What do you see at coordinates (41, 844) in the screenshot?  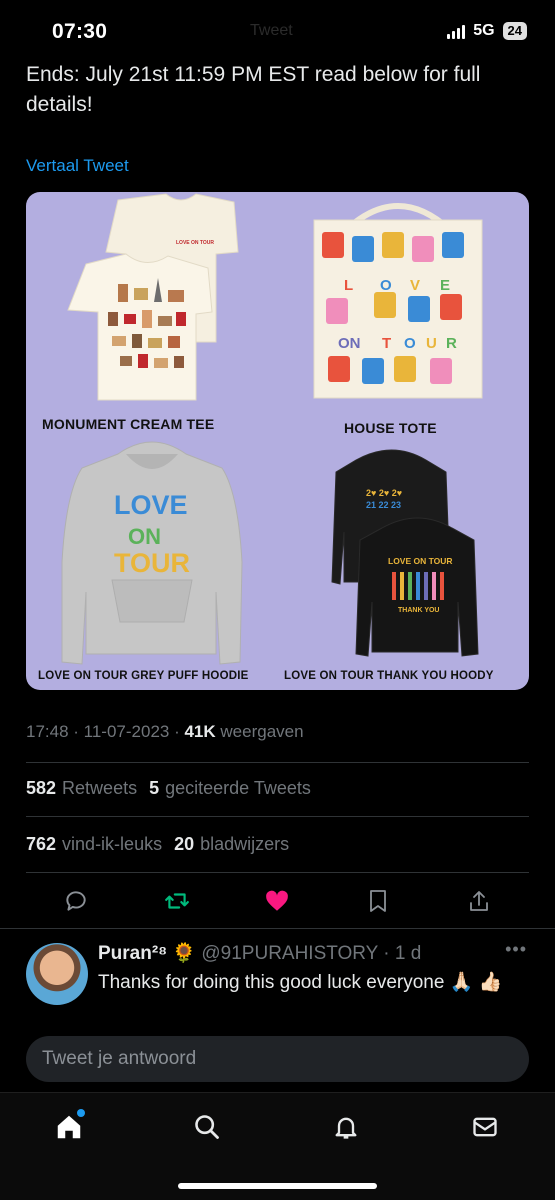 I see `likes-count: 762` at bounding box center [41, 844].